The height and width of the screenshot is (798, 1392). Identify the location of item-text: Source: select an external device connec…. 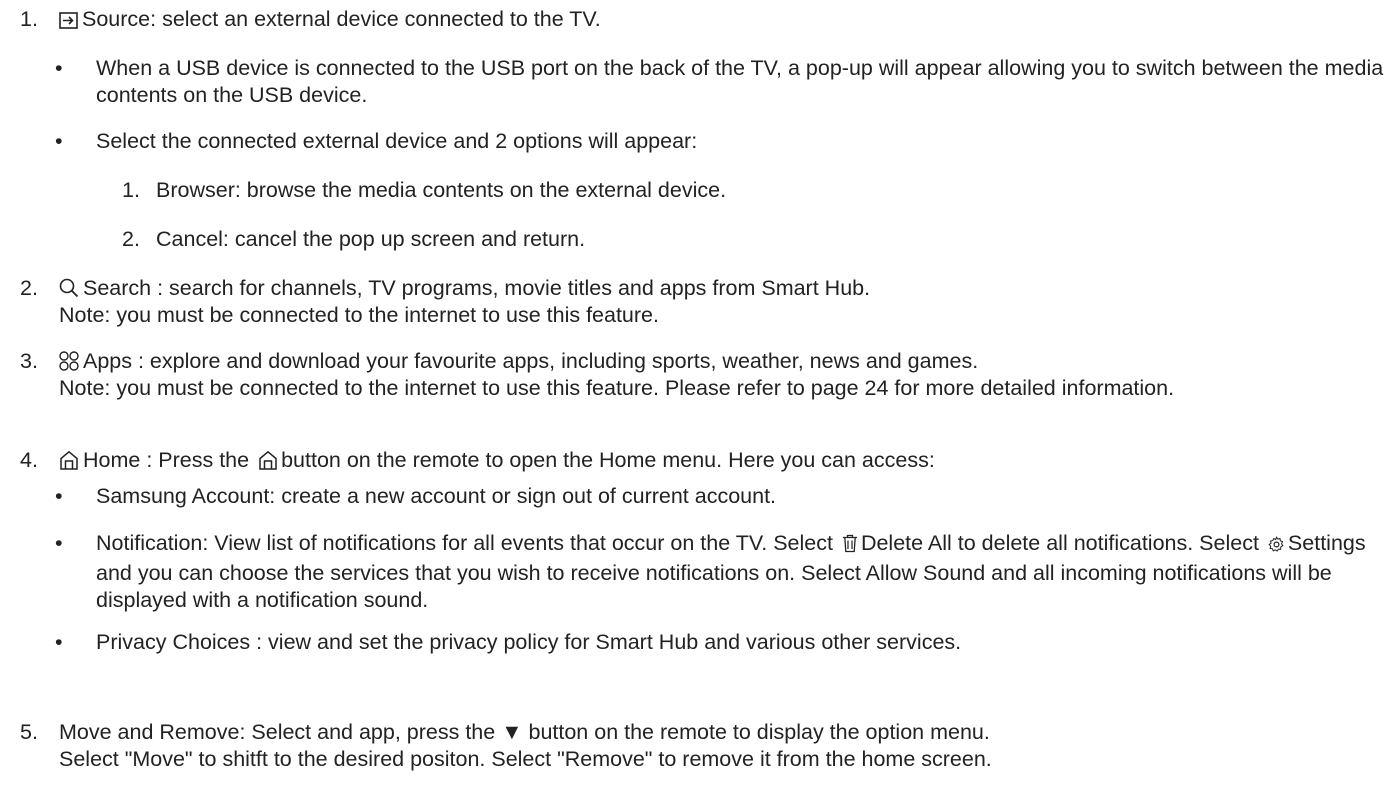
(341, 19).